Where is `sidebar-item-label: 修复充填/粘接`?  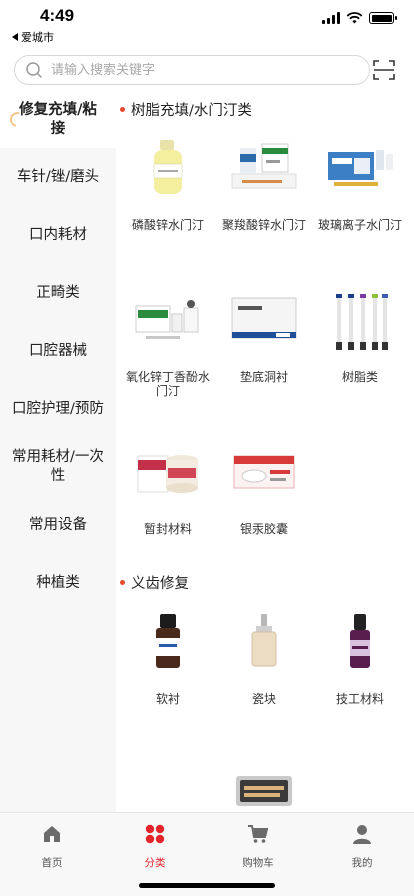
sidebar-item-label: 修复充填/粘接 is located at coordinates (58, 119).